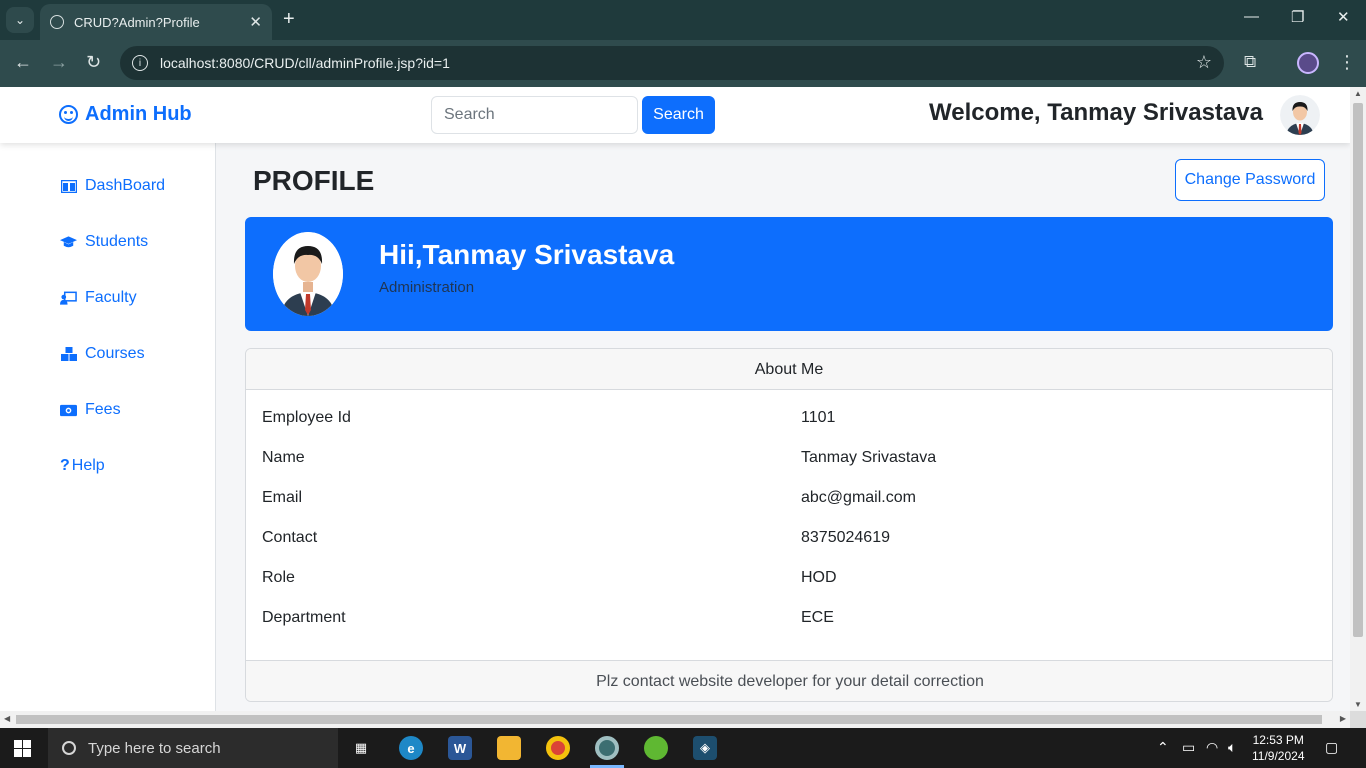  I want to click on battery-icon: ▭, so click(1188, 747).